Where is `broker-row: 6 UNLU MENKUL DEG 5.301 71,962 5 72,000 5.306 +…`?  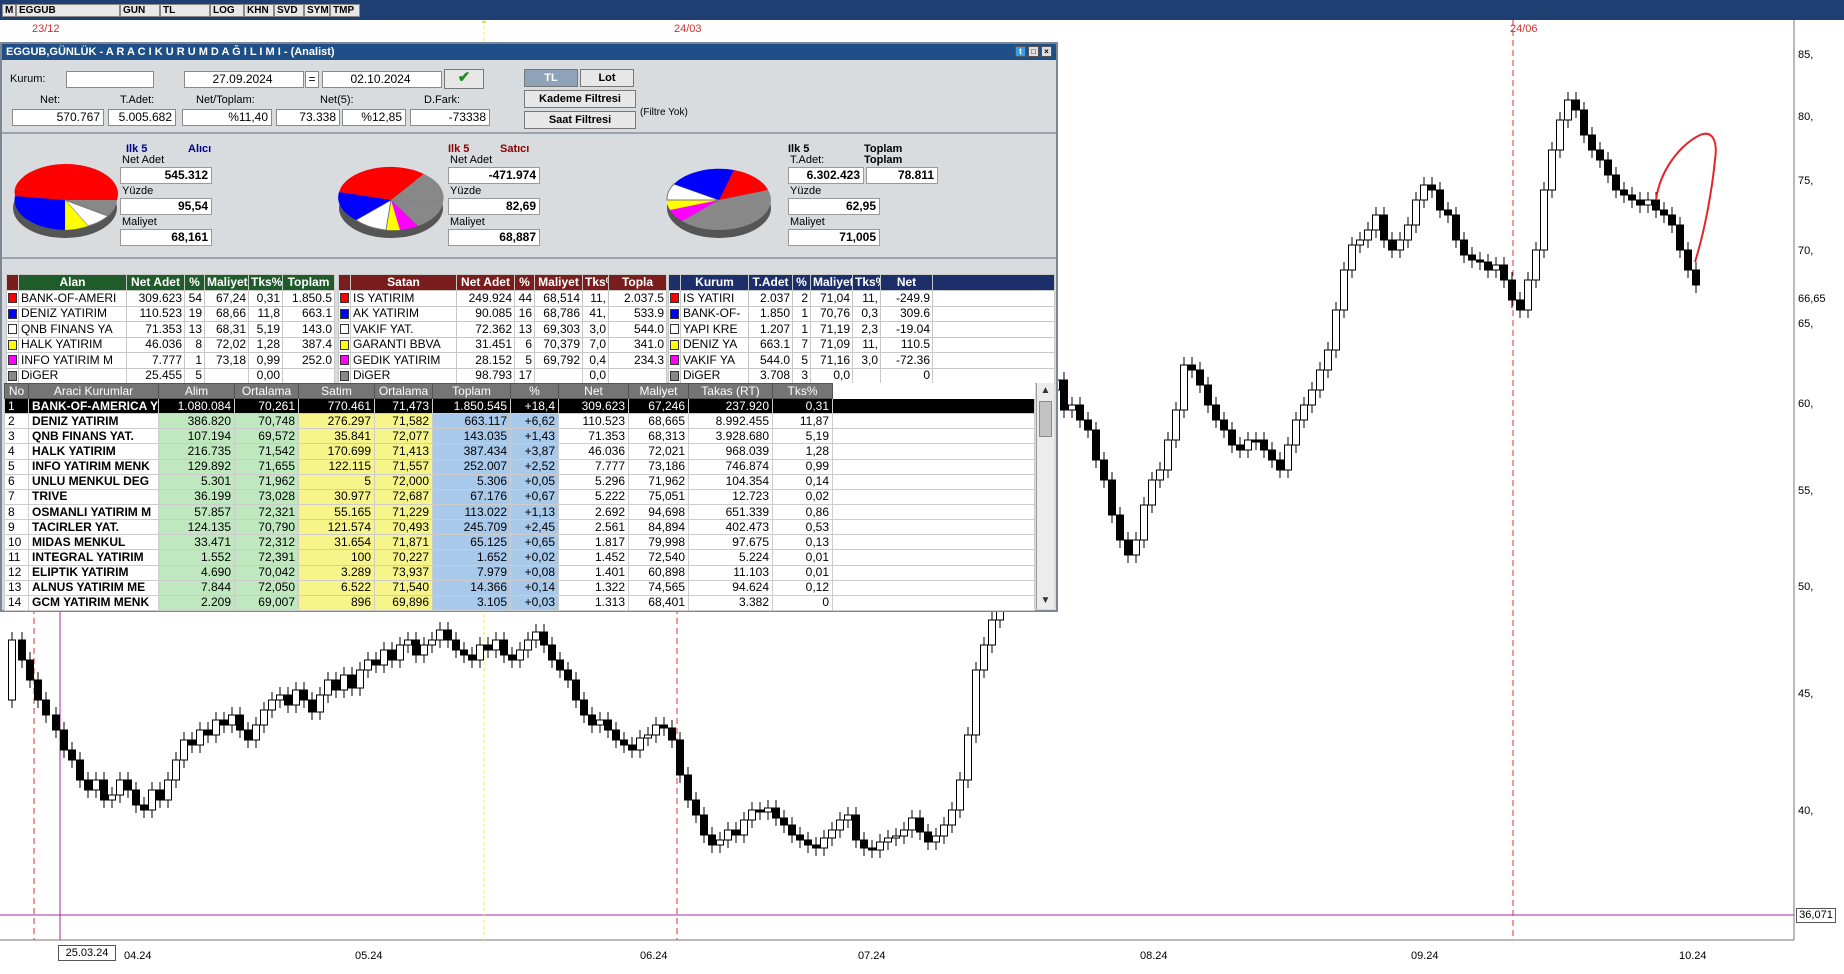 broker-row: 6 UNLU MENKUL DEG 5.301 71,962 5 72,000 5.306 +… is located at coordinates (519, 481).